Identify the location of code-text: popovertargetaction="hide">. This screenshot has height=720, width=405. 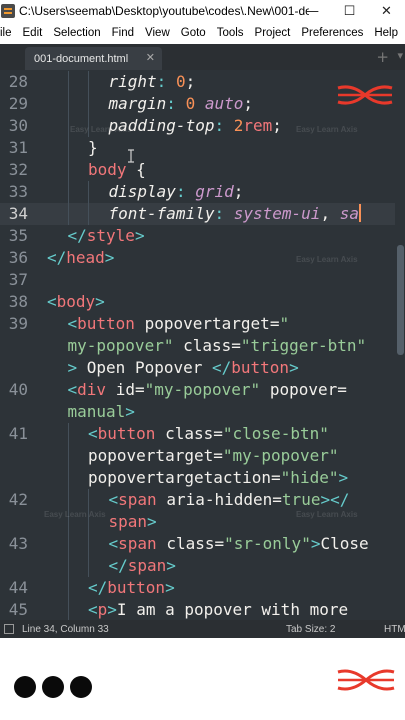
(218, 478).